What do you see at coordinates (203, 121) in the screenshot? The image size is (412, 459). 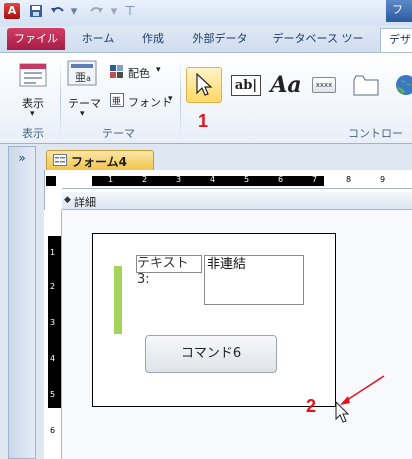 I see `annotation-marker-1: 1` at bounding box center [203, 121].